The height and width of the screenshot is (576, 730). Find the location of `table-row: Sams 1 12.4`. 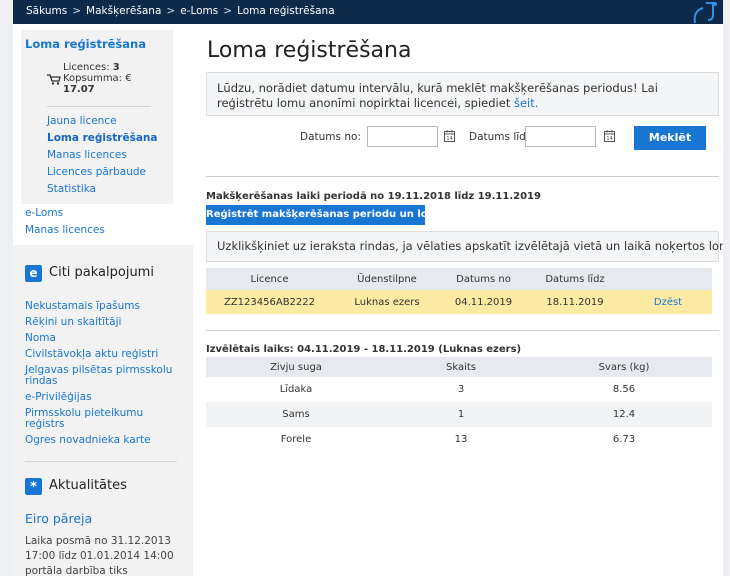

table-row: Sams 1 12.4 is located at coordinates (459, 414).